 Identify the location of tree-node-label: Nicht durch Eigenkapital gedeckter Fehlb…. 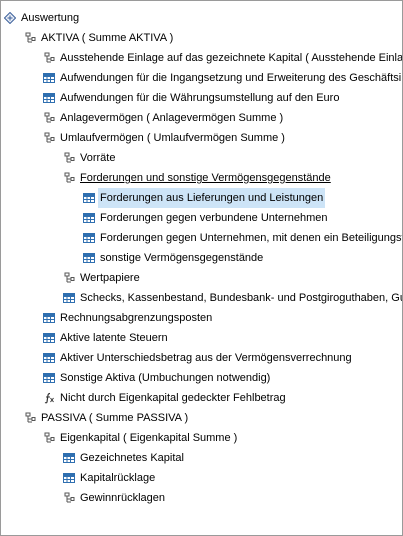
(173, 398).